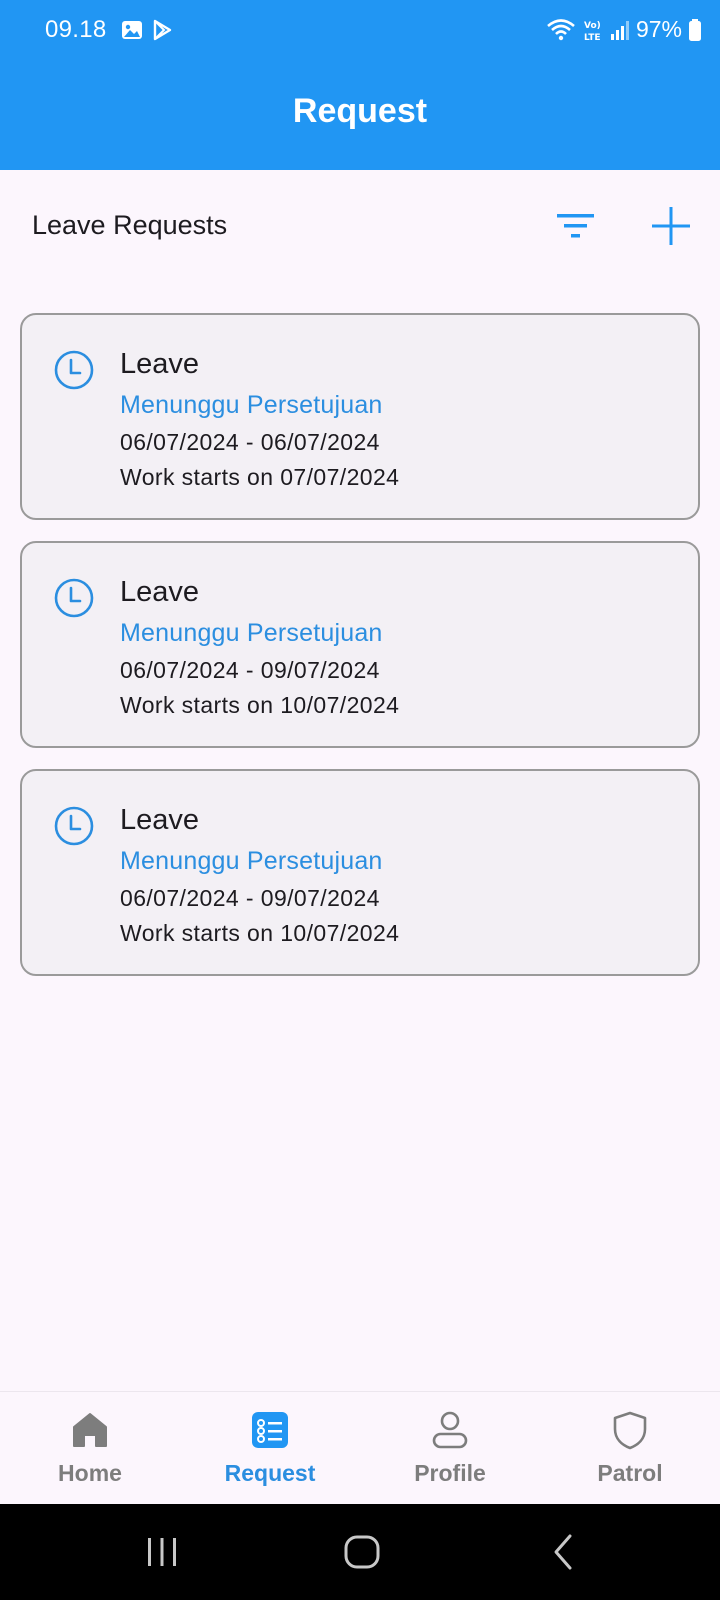 The image size is (720, 1600). I want to click on plus-icon, so click(671, 226).